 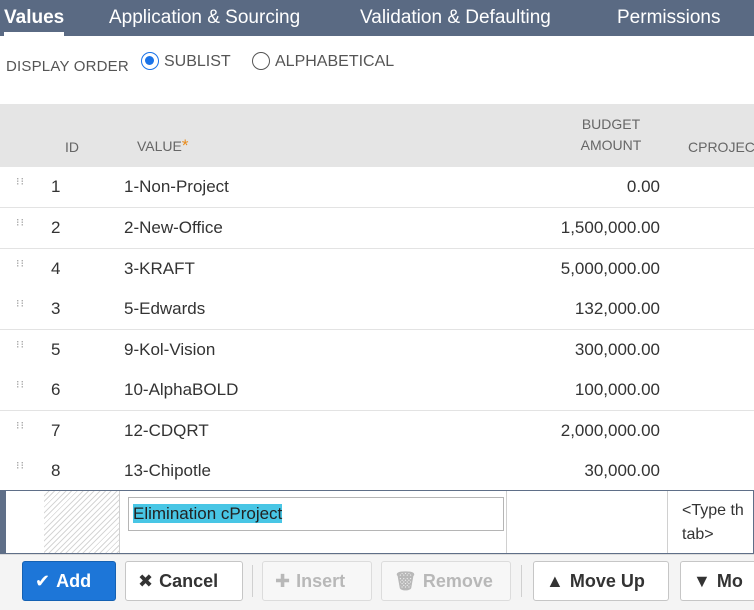 I want to click on row-id: 7, so click(x=56, y=430).